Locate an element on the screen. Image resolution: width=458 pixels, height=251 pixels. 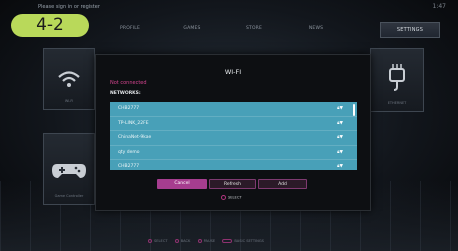
ethernet-cable-icon is located at coordinates (397, 77).